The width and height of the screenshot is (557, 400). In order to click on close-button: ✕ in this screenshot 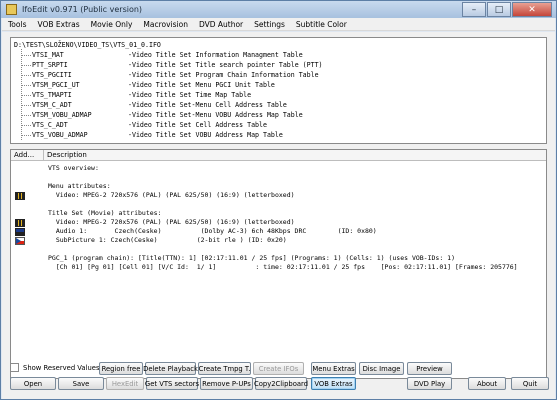, I will do `click(532, 9)`.